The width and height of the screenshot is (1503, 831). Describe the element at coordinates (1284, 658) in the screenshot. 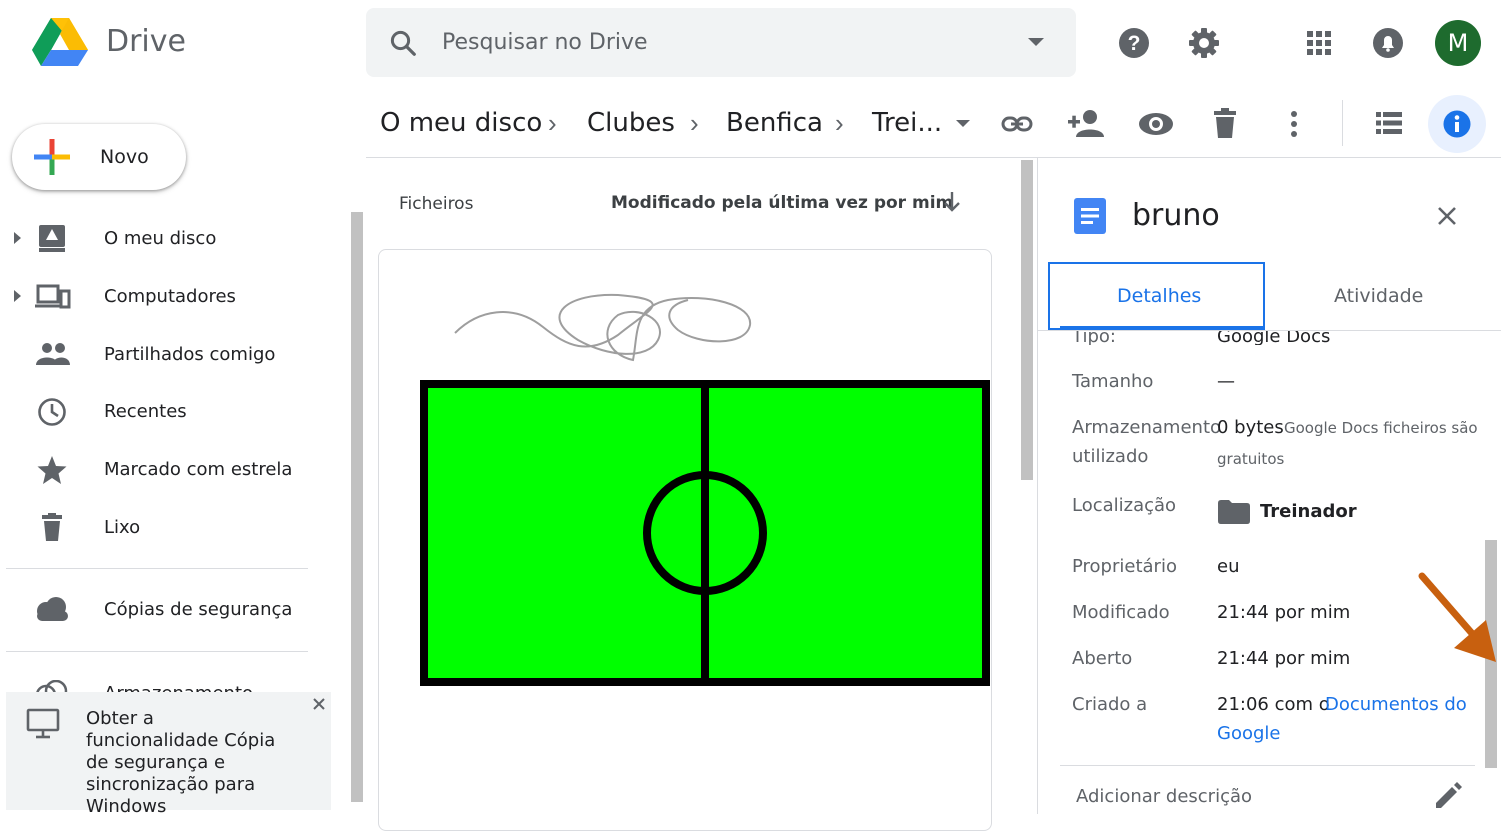

I see `opened-value: 21:44 por mim` at that location.